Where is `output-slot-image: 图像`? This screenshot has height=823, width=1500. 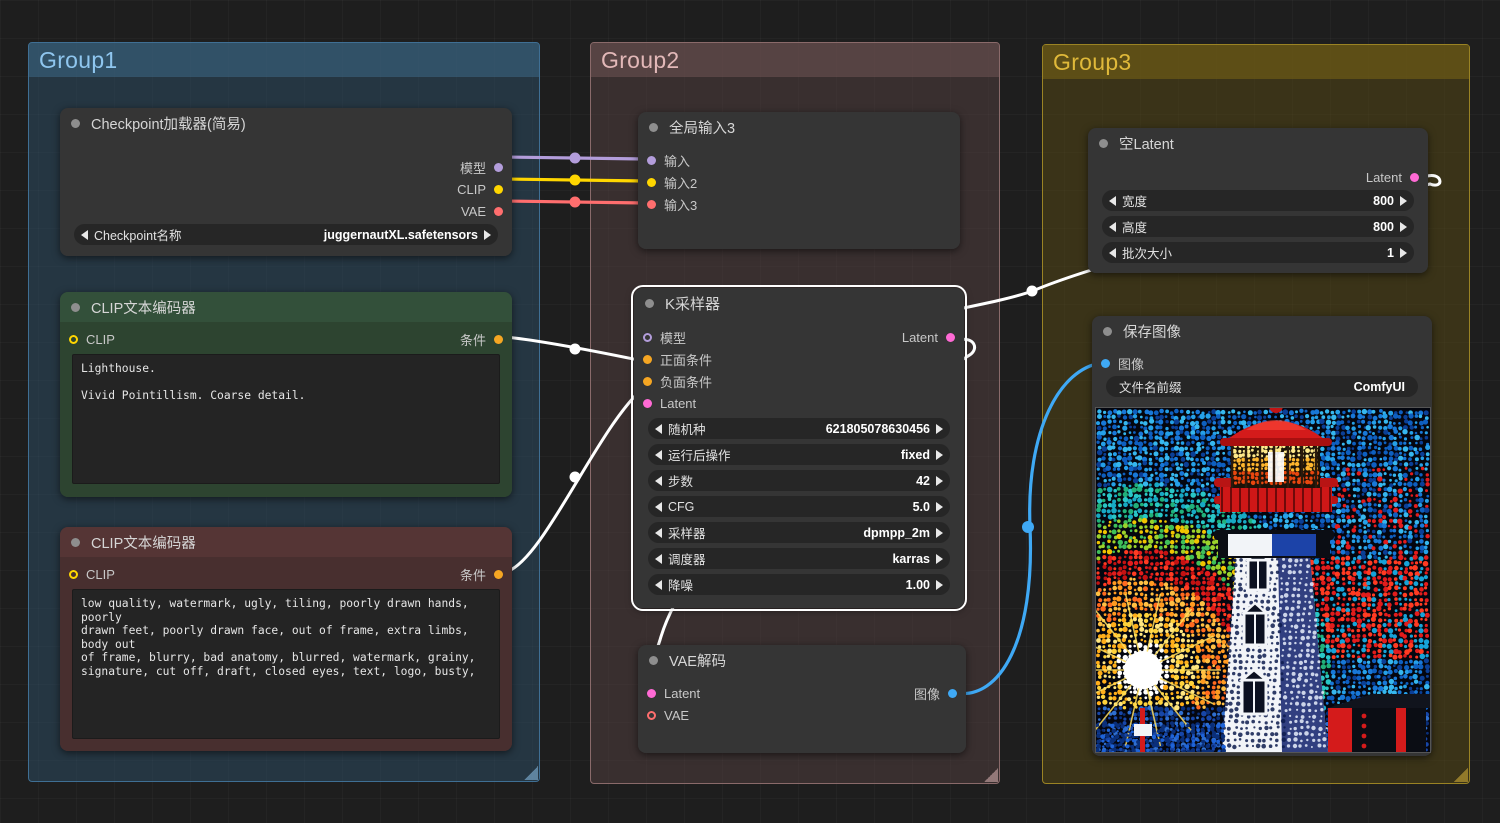 output-slot-image: 图像 is located at coordinates (935, 693).